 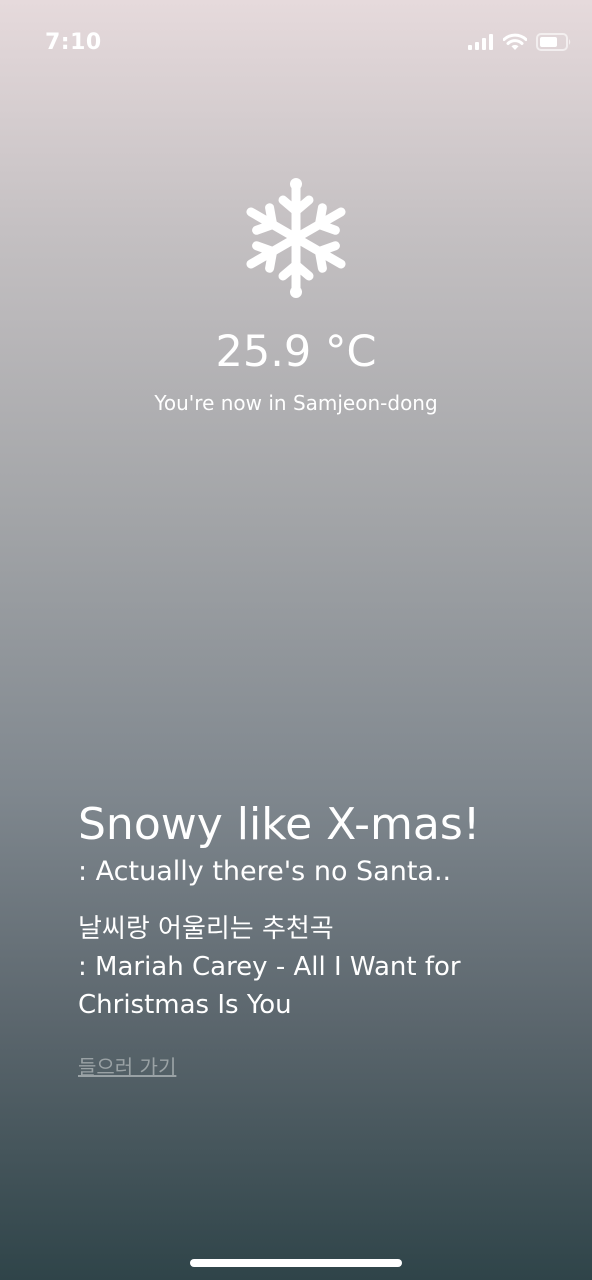 I want to click on listen-link: 들으러 가기, so click(x=127, y=1067).